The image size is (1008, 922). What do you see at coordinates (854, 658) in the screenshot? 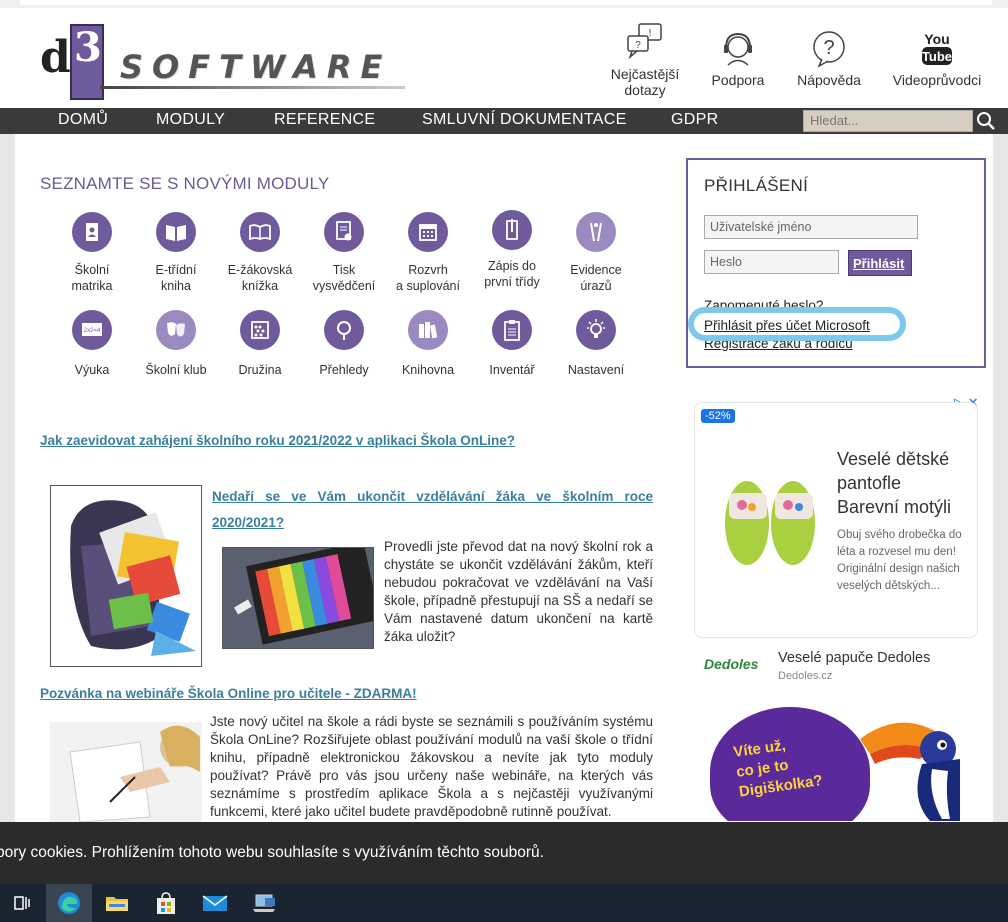
I see `dedoles-title: Veselé papuče Dedoles` at bounding box center [854, 658].